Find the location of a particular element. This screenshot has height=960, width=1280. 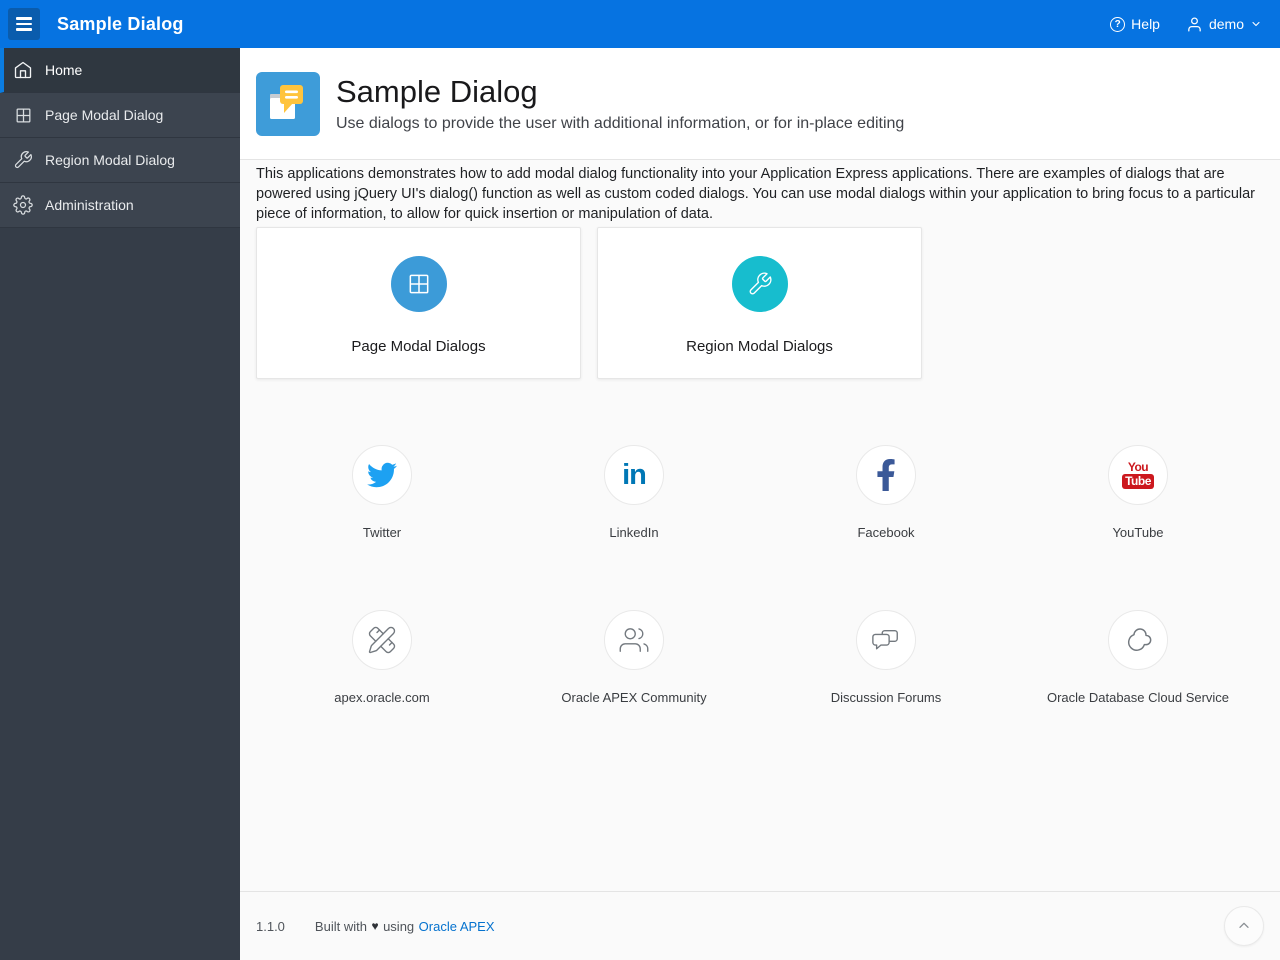

link-label: Twitter is located at coordinates (382, 532).